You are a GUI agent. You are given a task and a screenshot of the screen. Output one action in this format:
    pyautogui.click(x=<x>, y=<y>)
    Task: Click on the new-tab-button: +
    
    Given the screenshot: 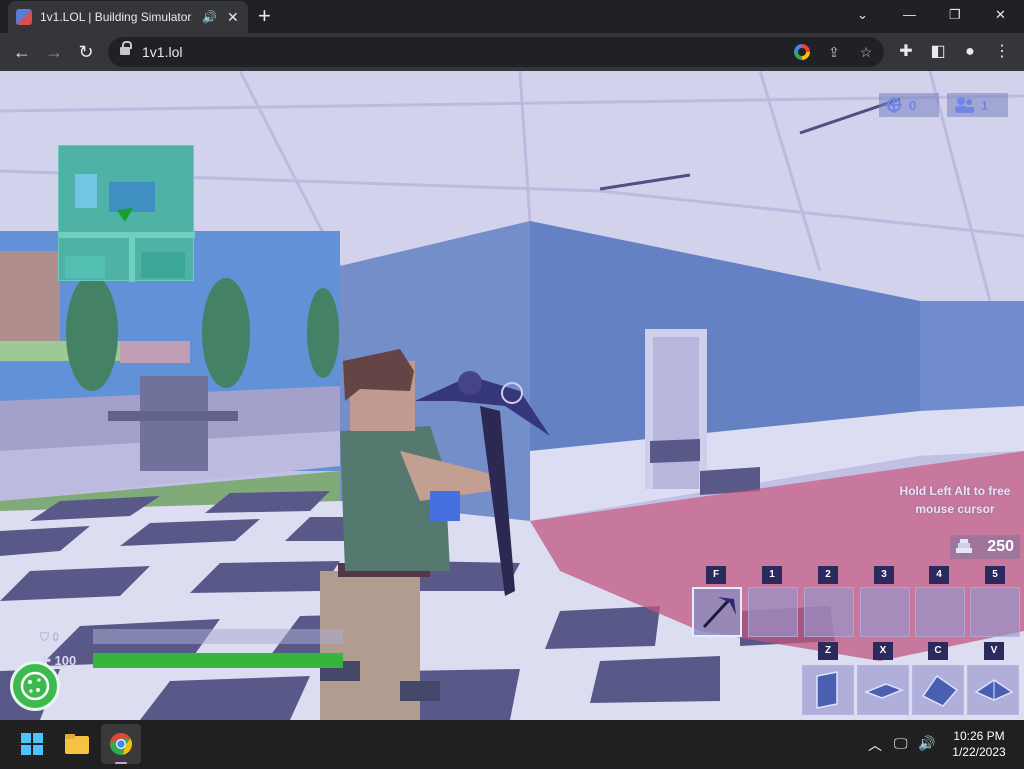 What is the action you would take?
    pyautogui.click(x=264, y=16)
    